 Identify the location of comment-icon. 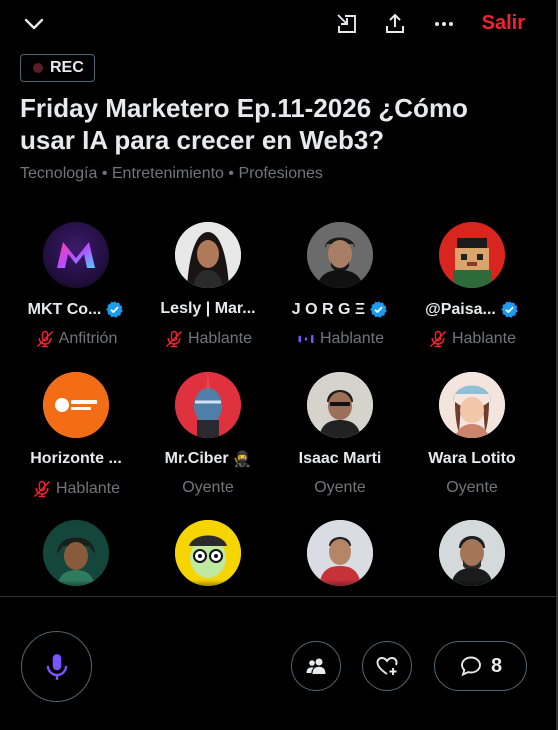
(470, 666).